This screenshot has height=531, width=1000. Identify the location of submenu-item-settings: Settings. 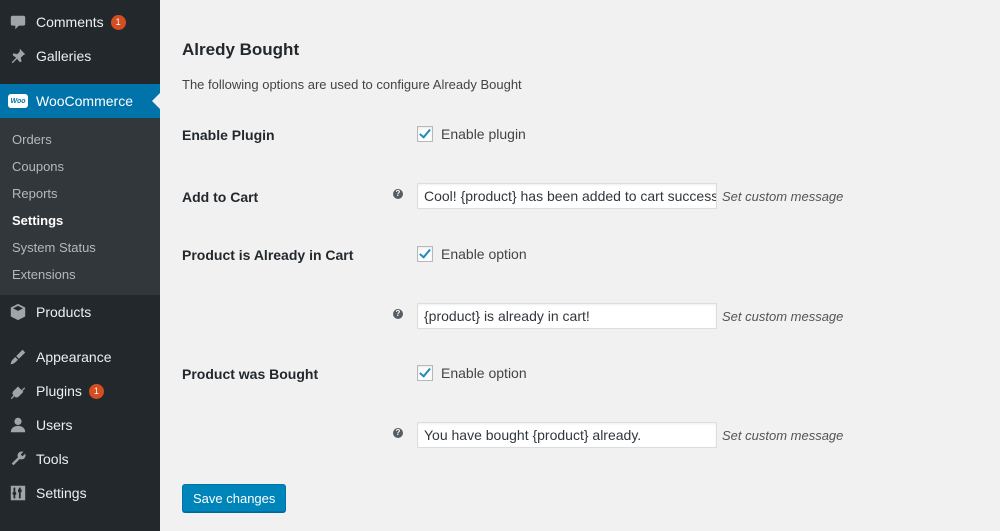
(37, 220).